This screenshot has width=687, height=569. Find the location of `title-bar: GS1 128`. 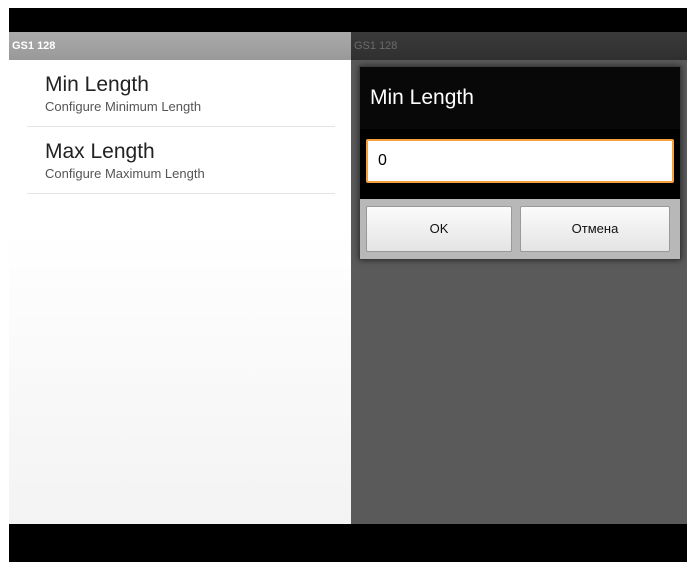

title-bar: GS1 128 is located at coordinates (180, 46).